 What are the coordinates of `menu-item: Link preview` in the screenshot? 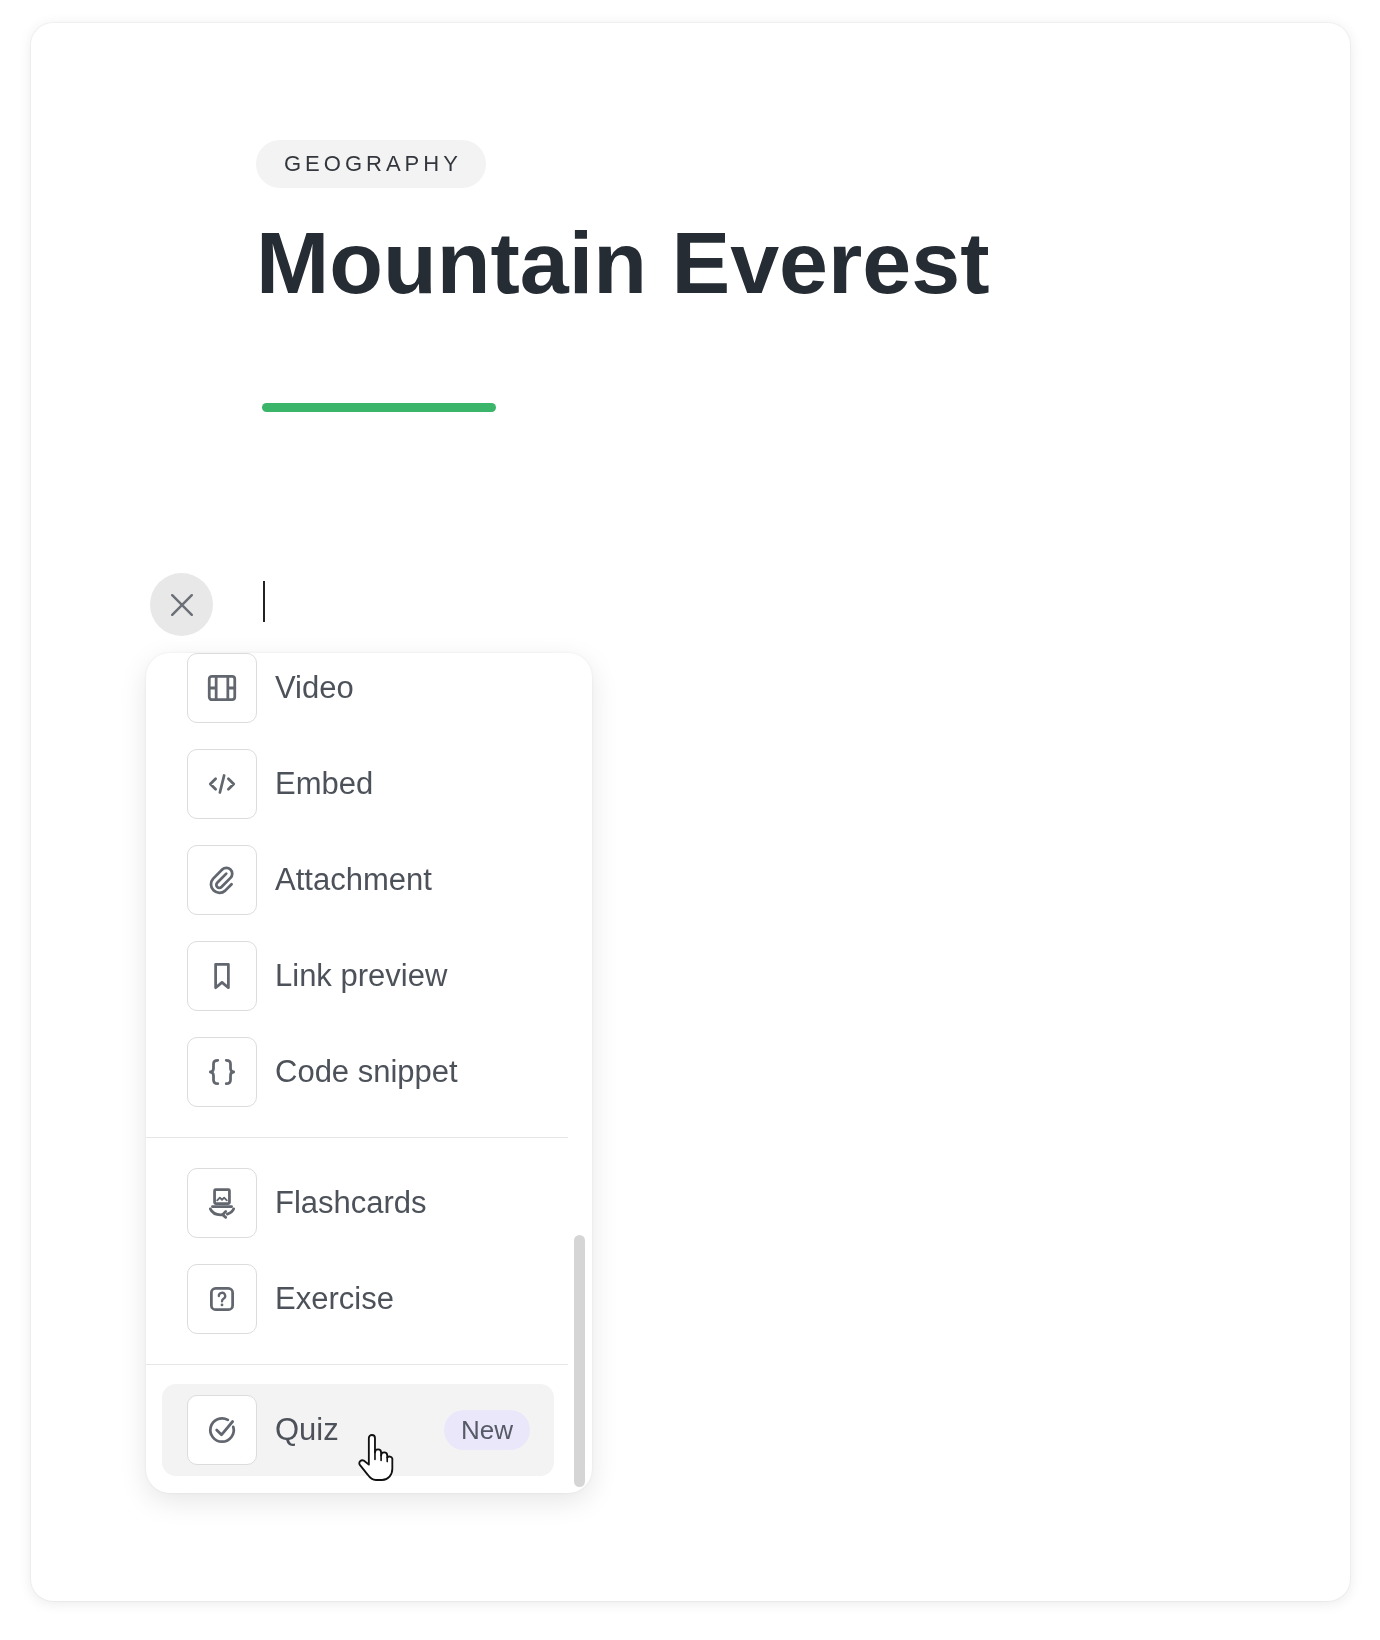 It's located at (358, 976).